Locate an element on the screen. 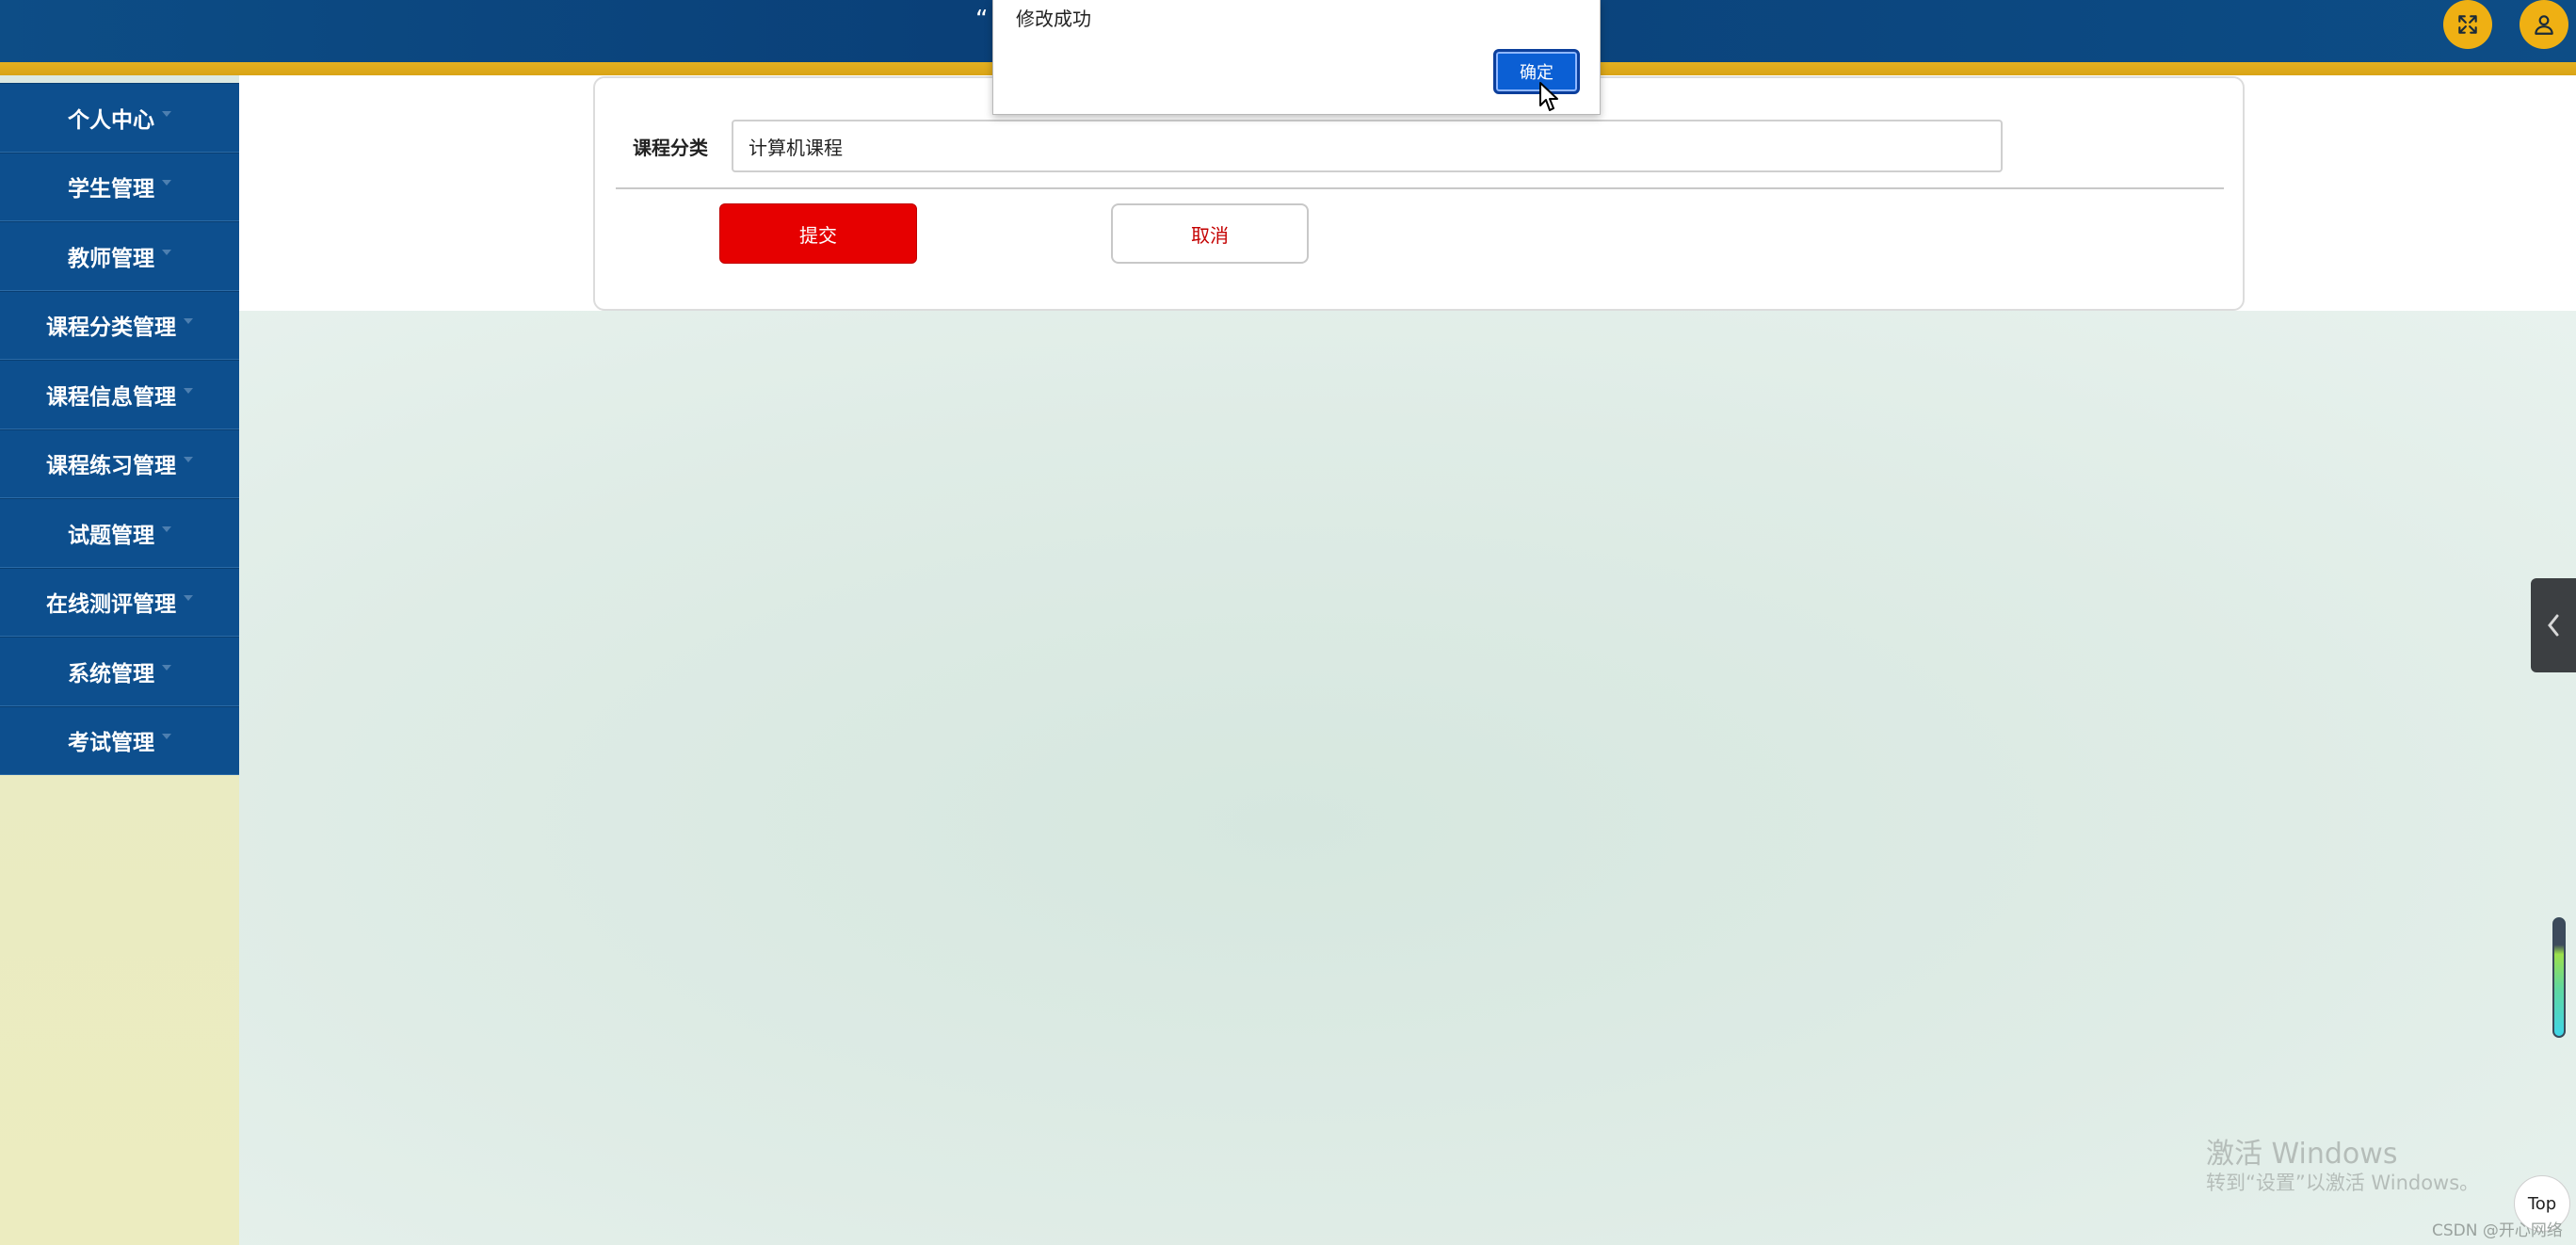 Image resolution: width=2576 pixels, height=1245 pixels. windows-activation-title: 激活 Windows is located at coordinates (2302, 1154).